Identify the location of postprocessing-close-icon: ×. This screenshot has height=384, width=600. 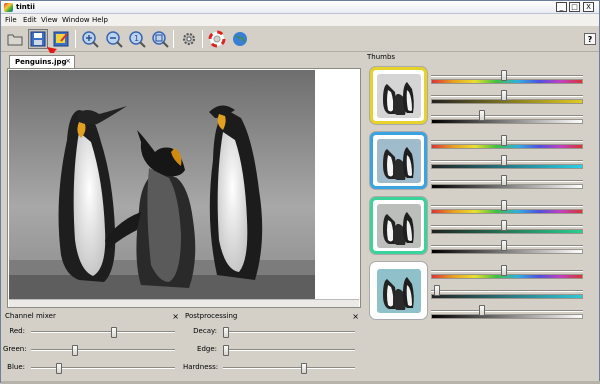
(355, 316).